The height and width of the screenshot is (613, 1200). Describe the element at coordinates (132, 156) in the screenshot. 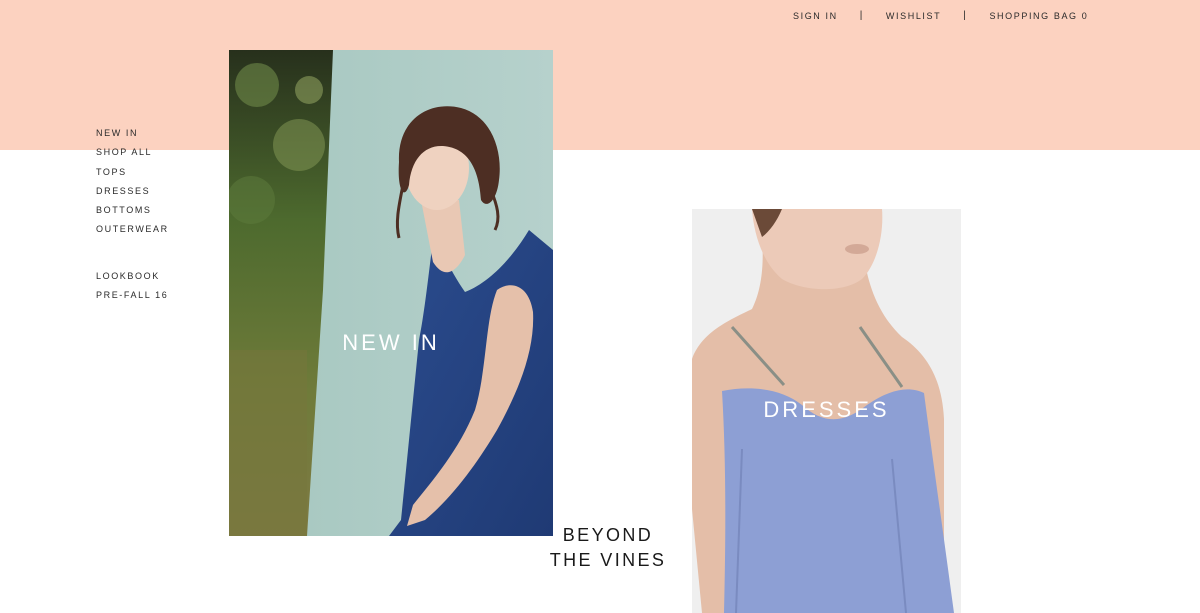

I see `sidebar-item-shop-all: SHOP ALL` at that location.